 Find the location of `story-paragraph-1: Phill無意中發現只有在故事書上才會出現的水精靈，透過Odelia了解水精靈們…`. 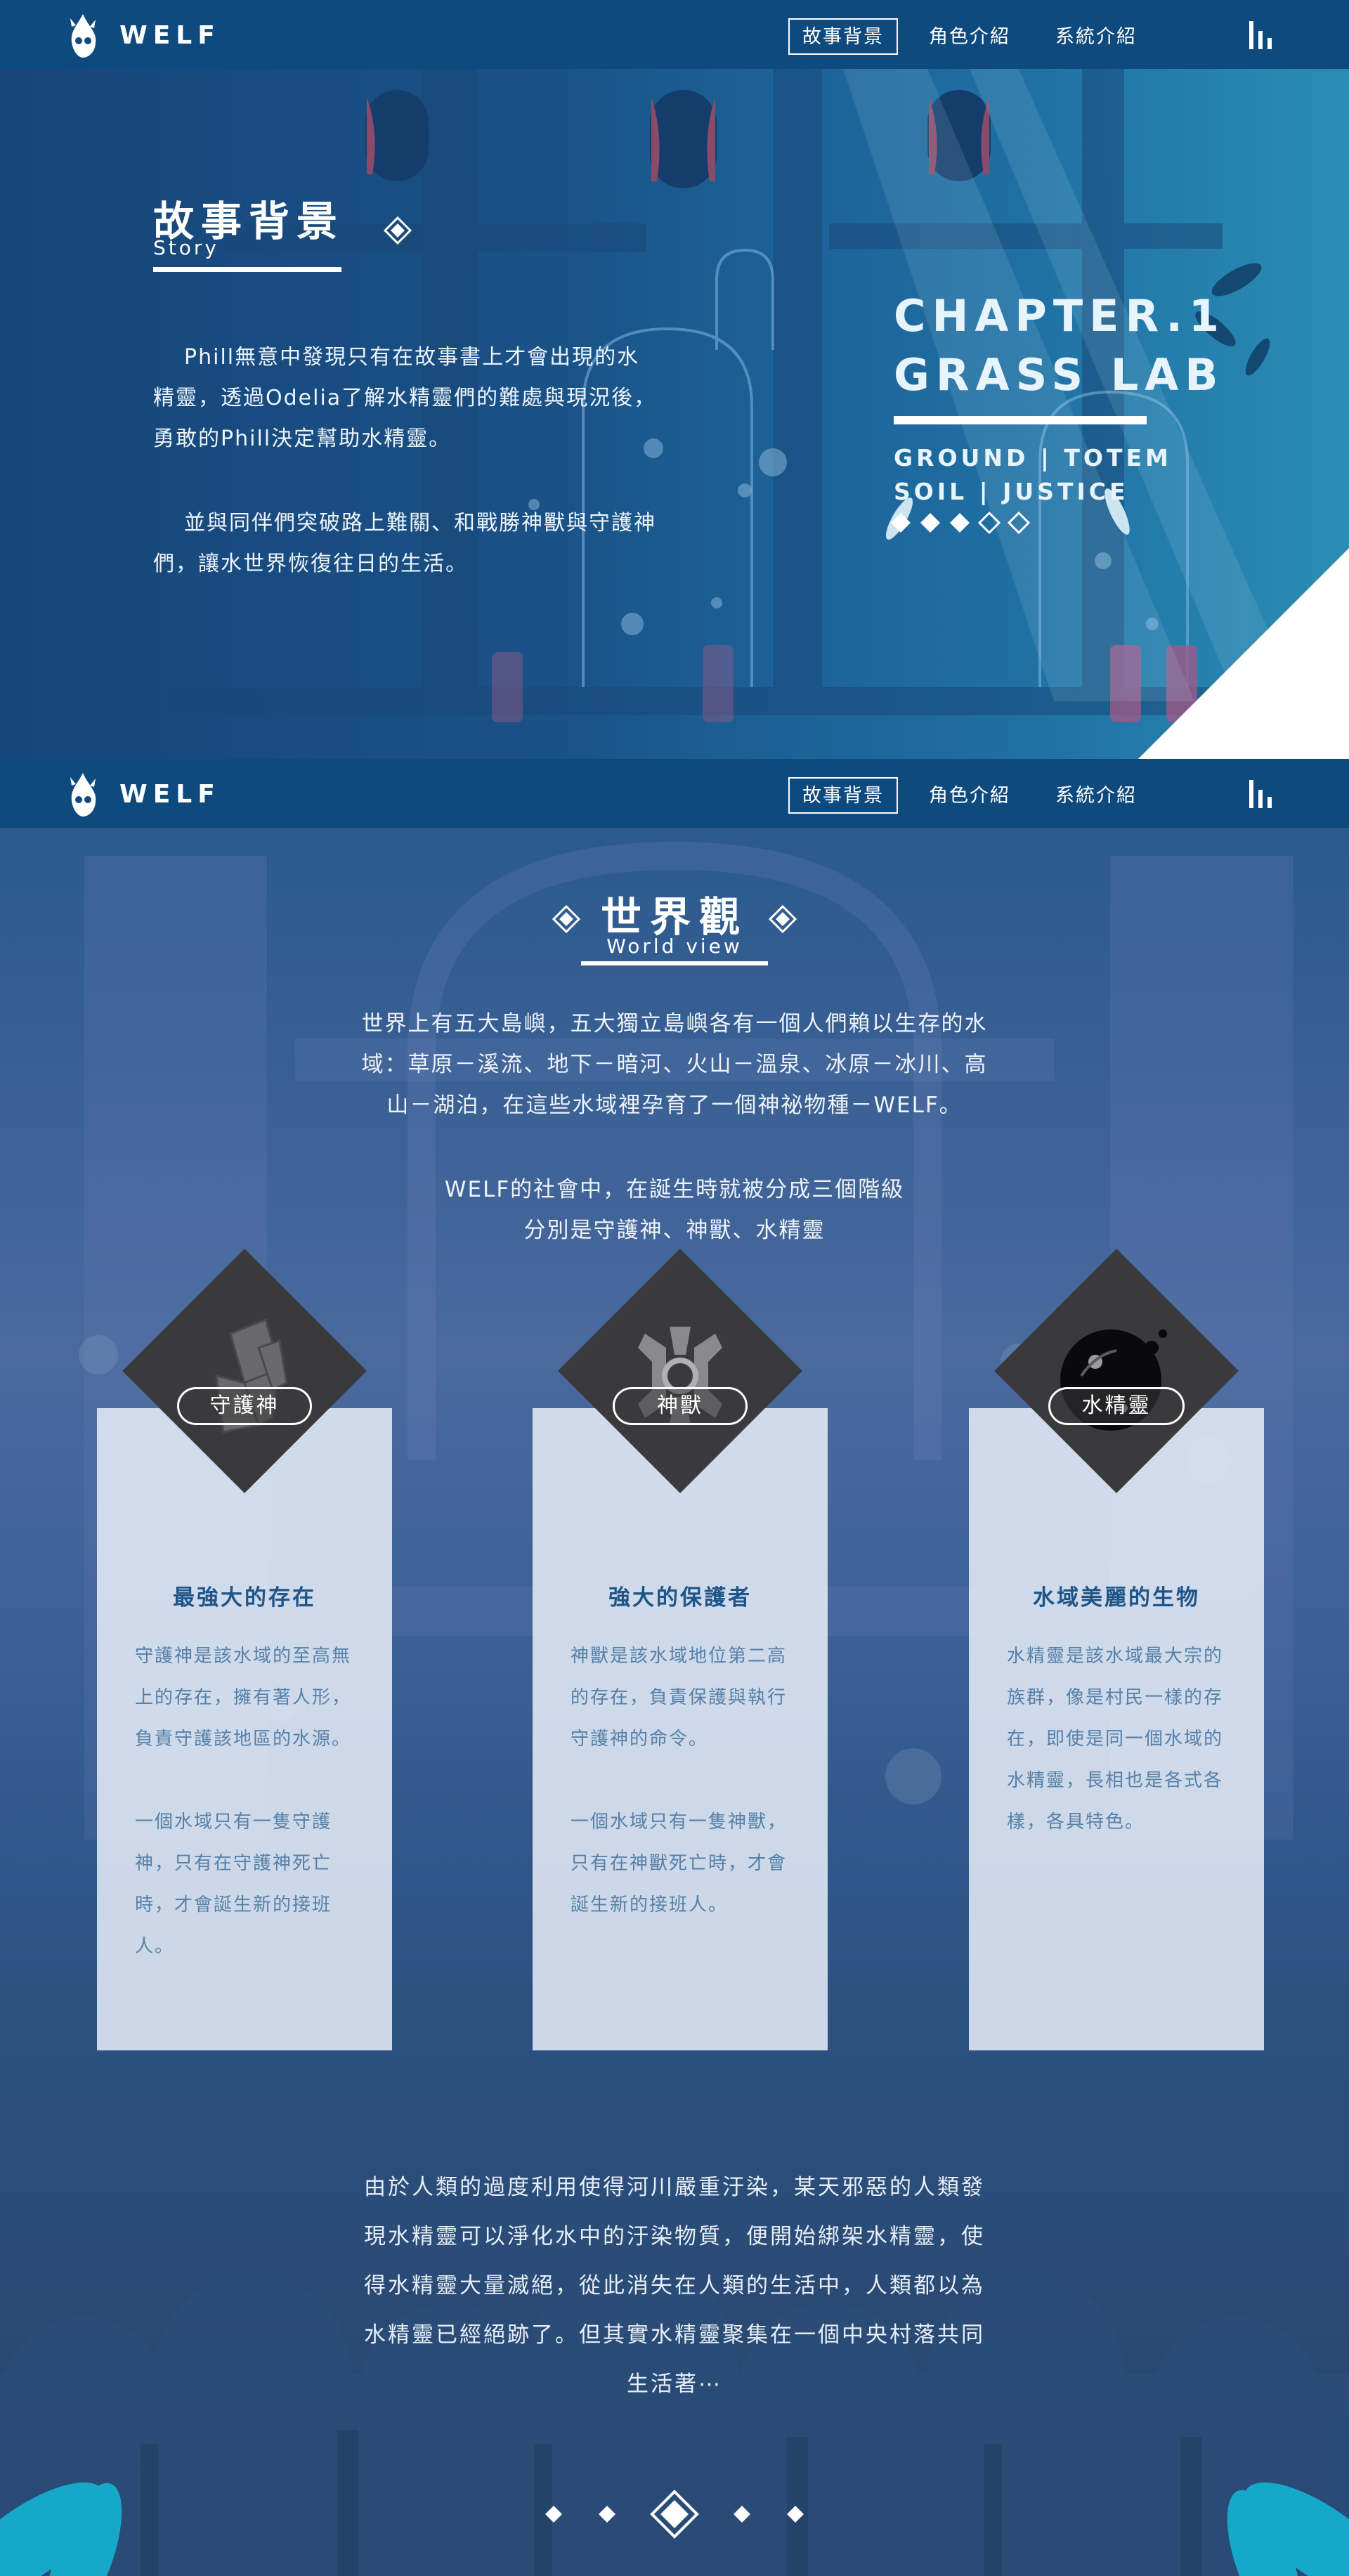

story-paragraph-1: Phill無意中發現只有在故事書上才會出現的水精靈，透過Odelia了解水精靈們… is located at coordinates (405, 398).